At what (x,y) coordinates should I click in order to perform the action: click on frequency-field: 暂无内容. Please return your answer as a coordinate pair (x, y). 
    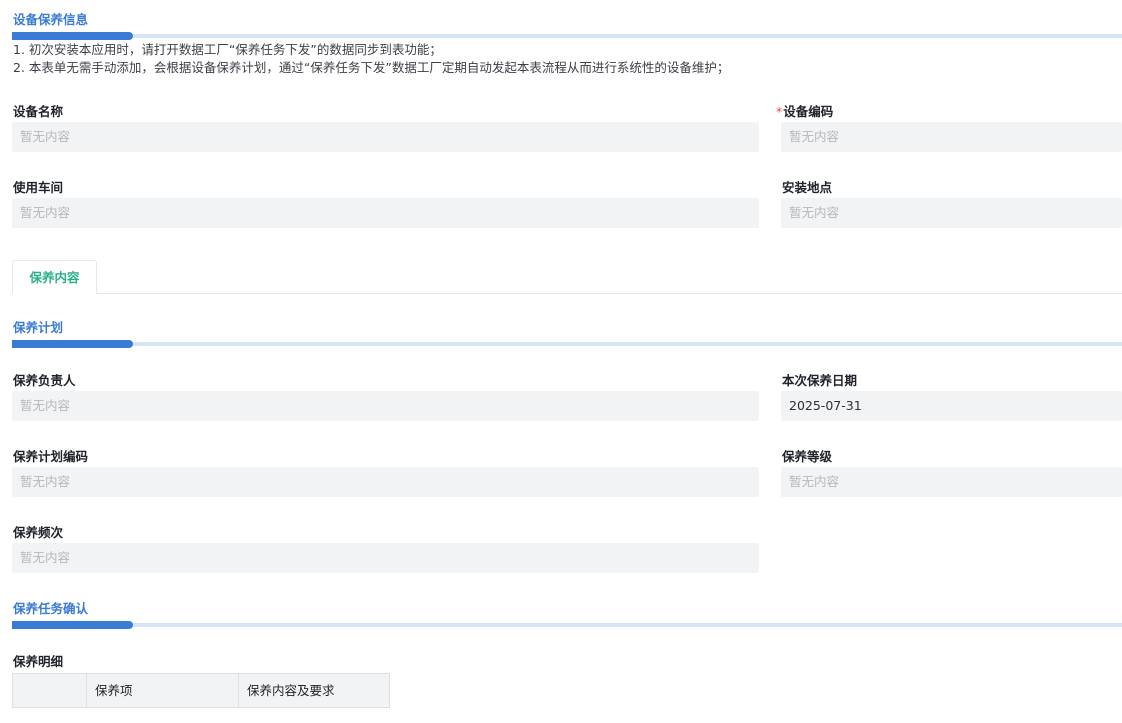
    Looking at the image, I should click on (385, 558).